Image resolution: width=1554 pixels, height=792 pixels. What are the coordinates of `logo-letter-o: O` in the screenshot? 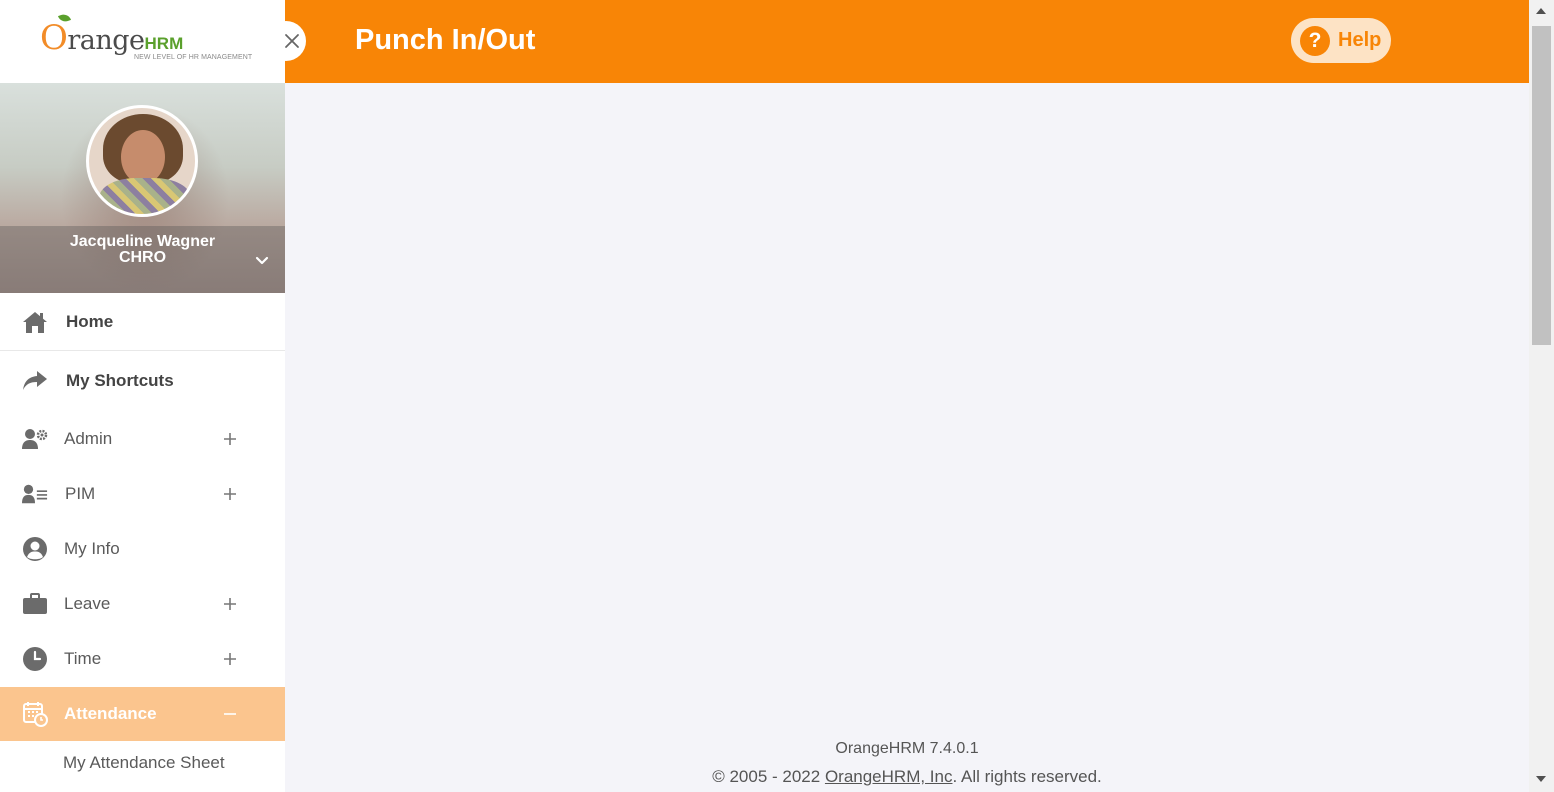 It's located at (54, 38).